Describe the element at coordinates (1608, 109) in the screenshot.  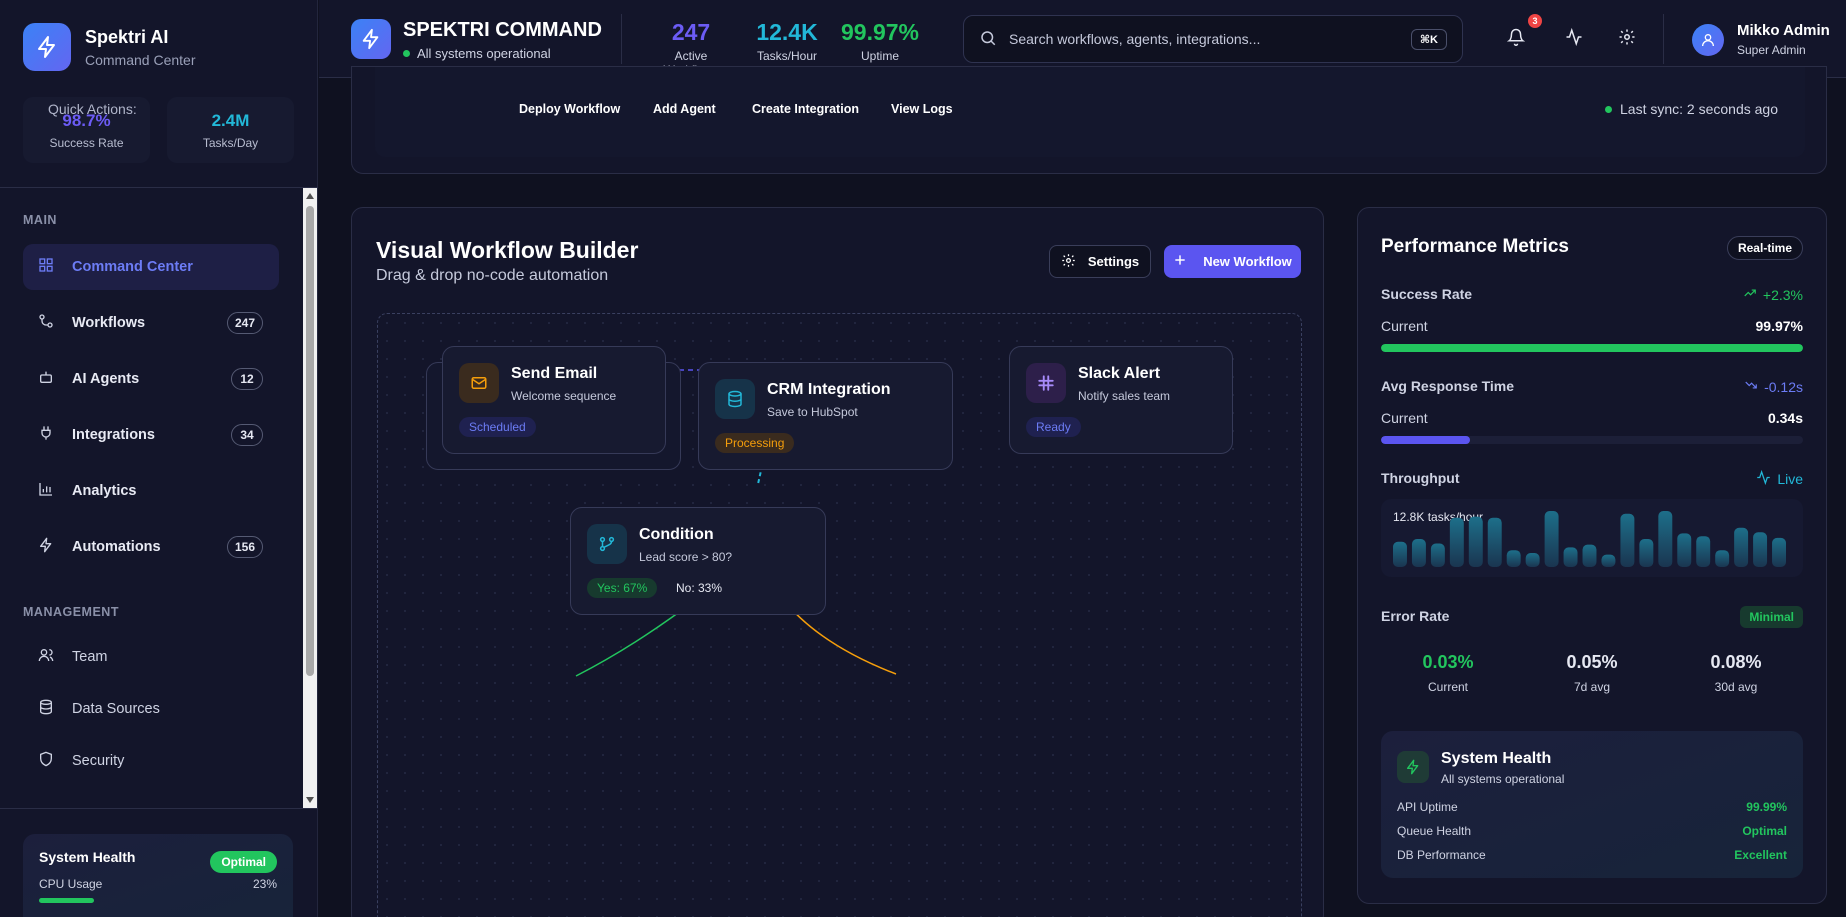
I see `status-dot-icon` at that location.